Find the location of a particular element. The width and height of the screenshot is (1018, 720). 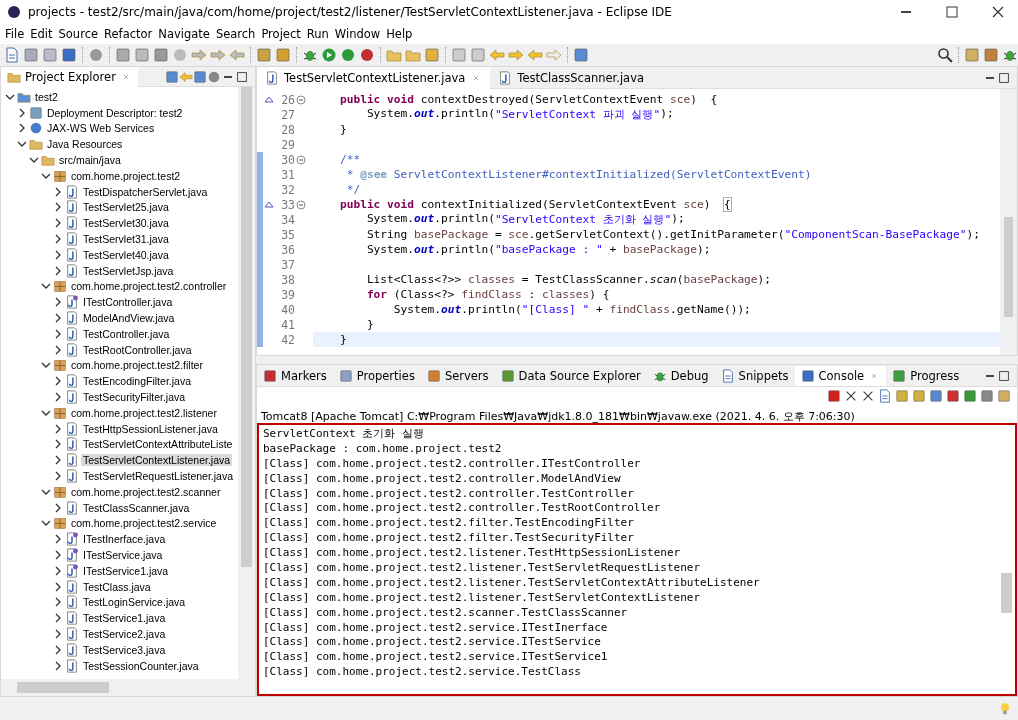

tree-item: TestServletRequestListener.java is located at coordinates (158, 476).